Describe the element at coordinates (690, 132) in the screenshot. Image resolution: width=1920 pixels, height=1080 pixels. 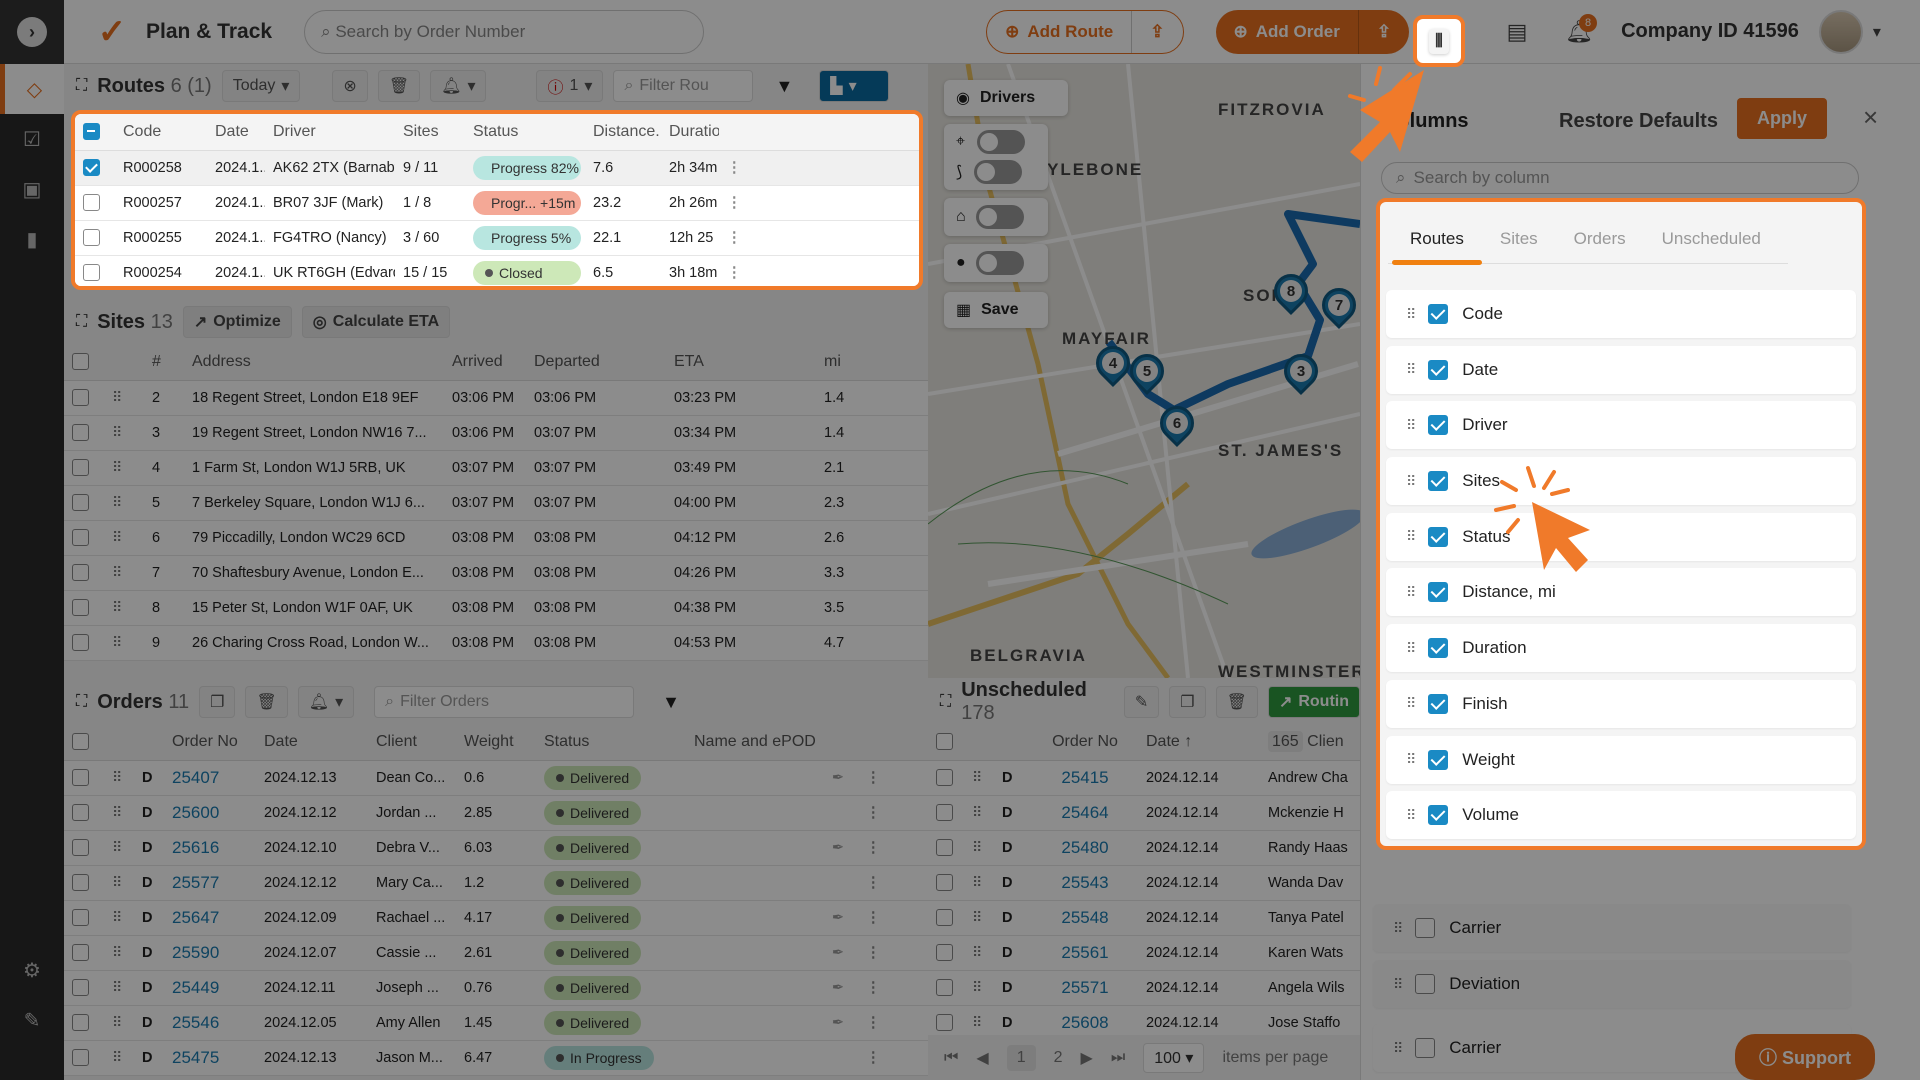
I see `column-header: Duratio` at that location.